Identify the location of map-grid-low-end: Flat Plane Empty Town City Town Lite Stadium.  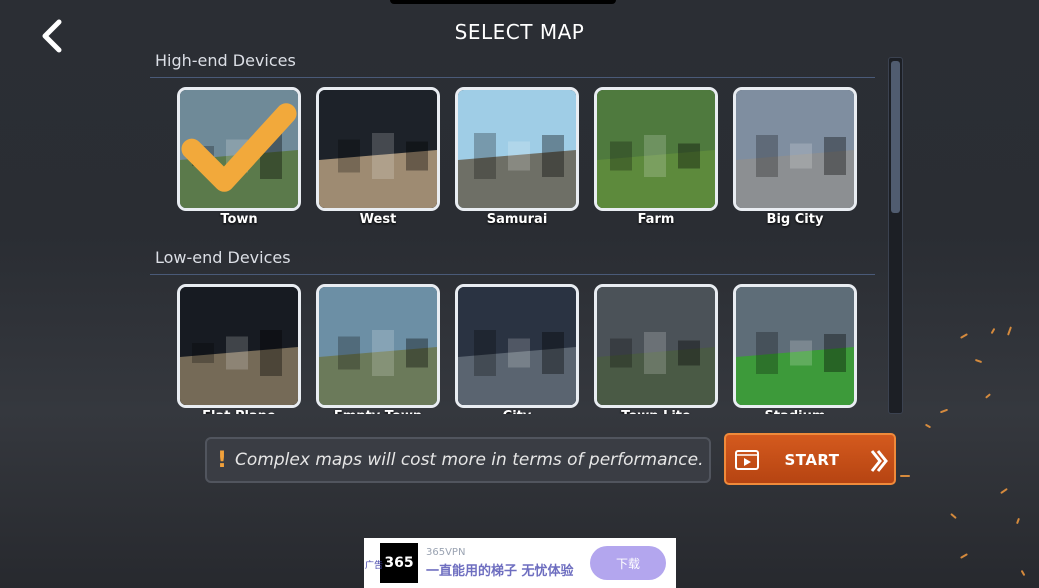
(517, 349).